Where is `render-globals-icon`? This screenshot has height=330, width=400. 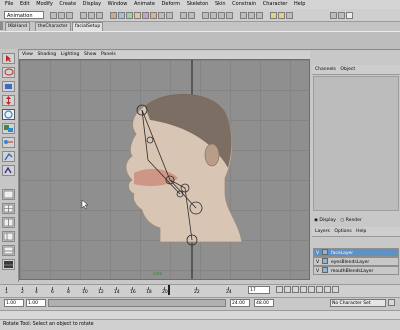
render-globals-icon is located at coordinates (289, 15).